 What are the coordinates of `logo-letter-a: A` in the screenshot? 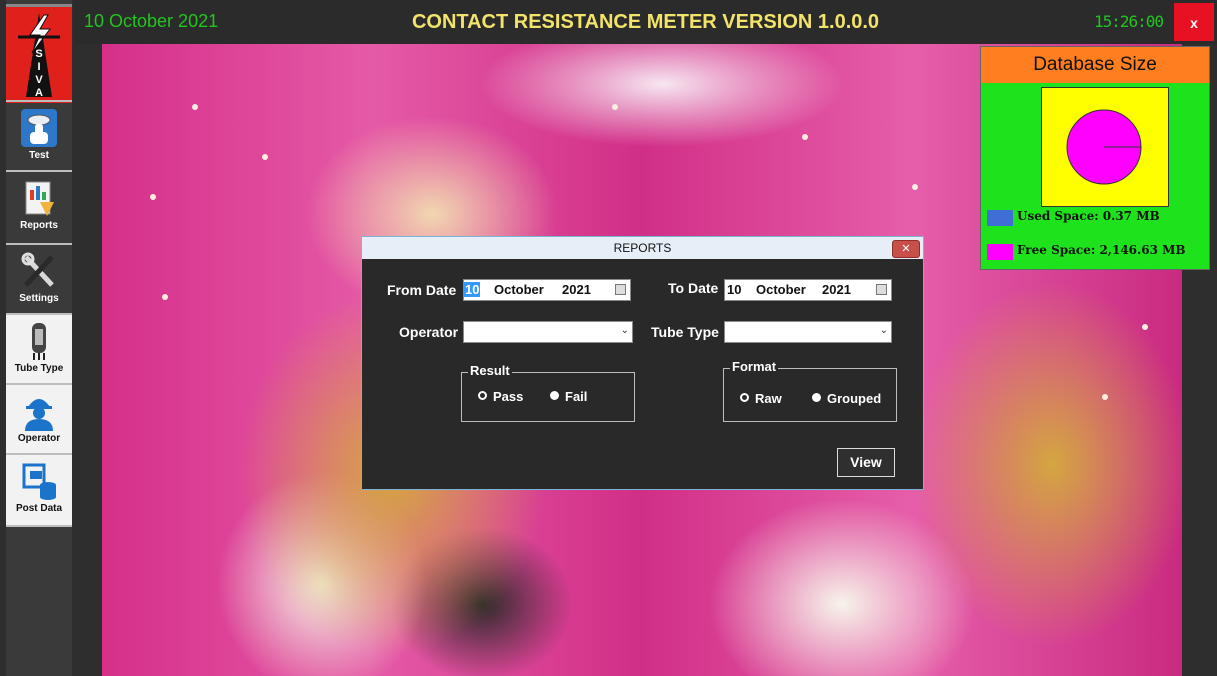 It's located at (39, 93).